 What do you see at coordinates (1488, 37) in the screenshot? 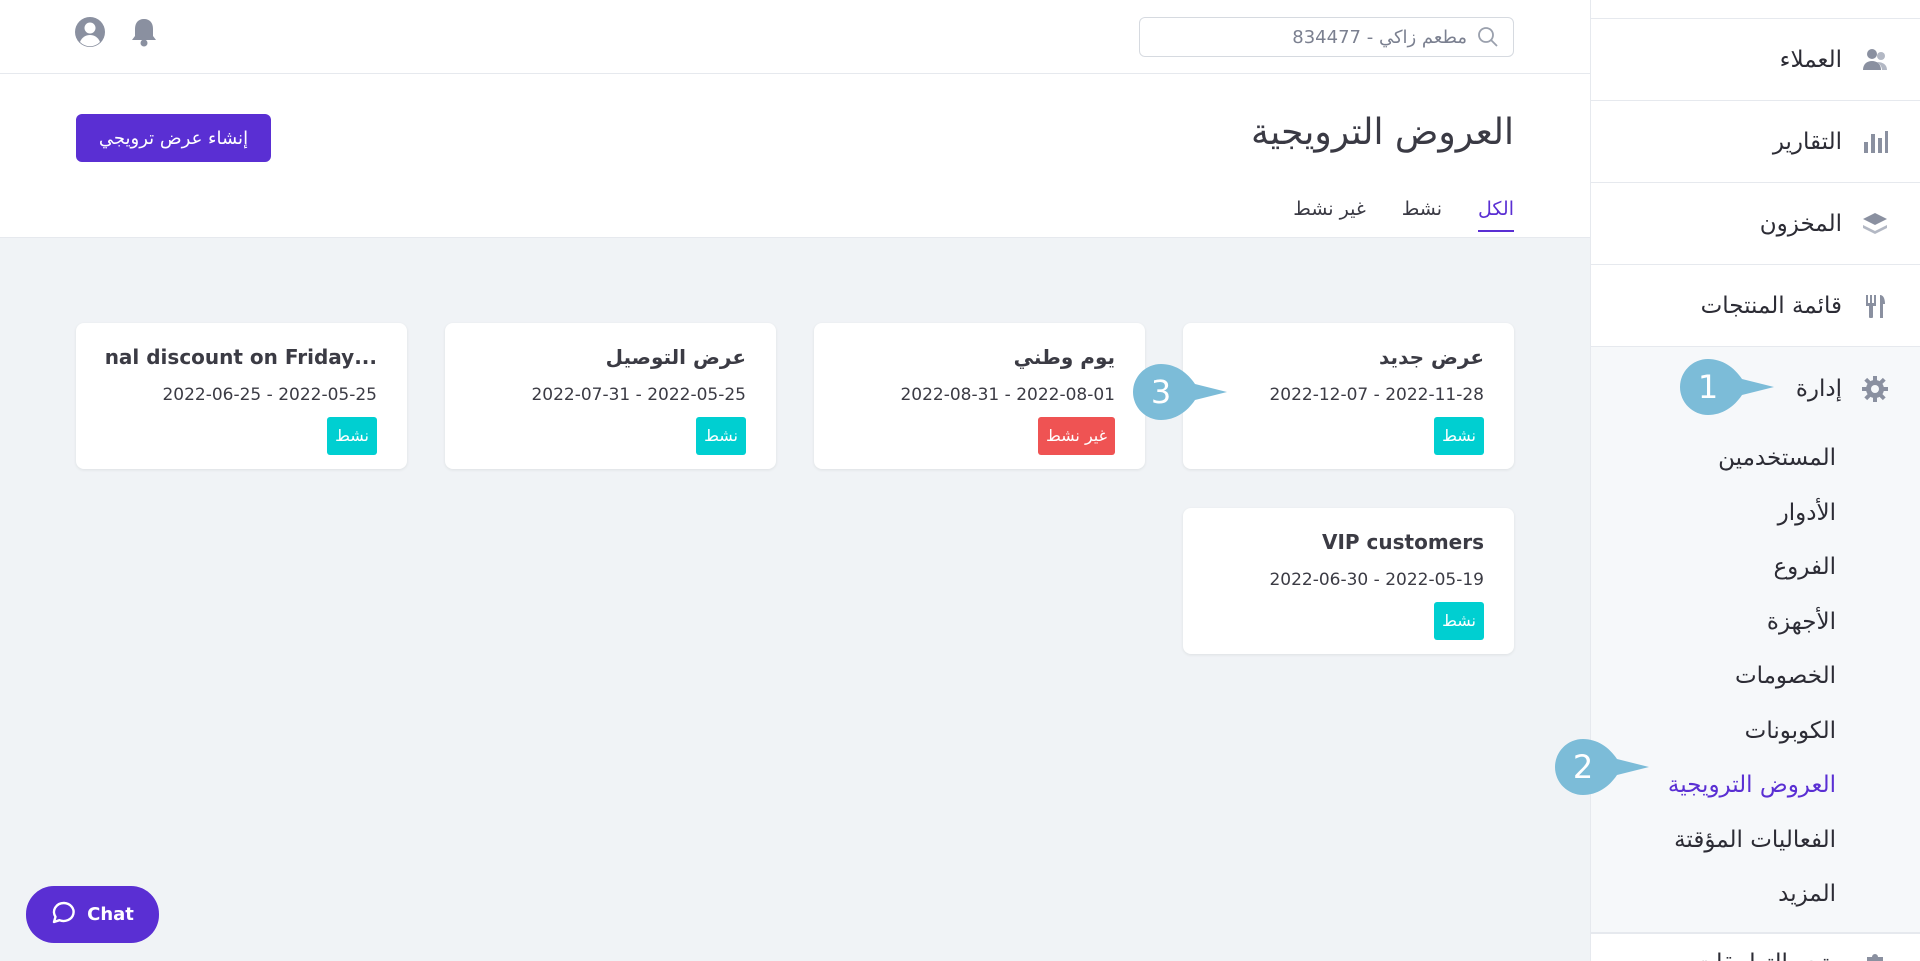
I see `search-icon` at bounding box center [1488, 37].